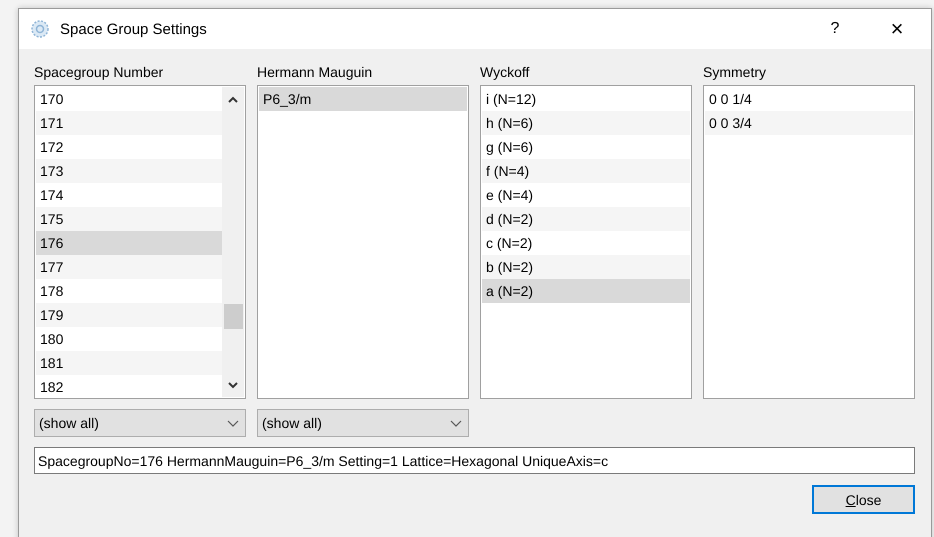 The image size is (934, 537). What do you see at coordinates (586, 291) in the screenshot?
I see `list-item: a (N=2)` at bounding box center [586, 291].